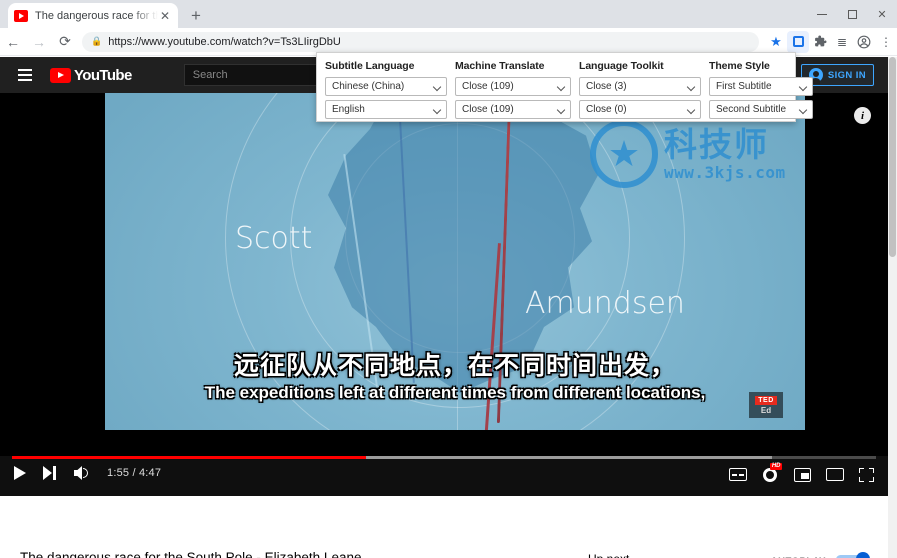 The height and width of the screenshot is (558, 897). Describe the element at coordinates (886, 42) in the screenshot. I see `browser-menu-icon: ⋮` at that location.